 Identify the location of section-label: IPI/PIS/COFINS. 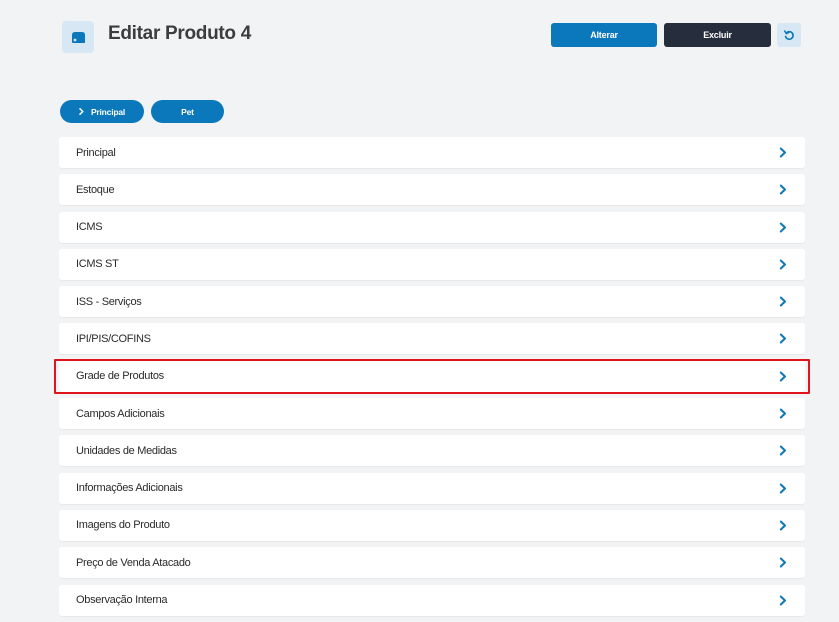
(113, 338).